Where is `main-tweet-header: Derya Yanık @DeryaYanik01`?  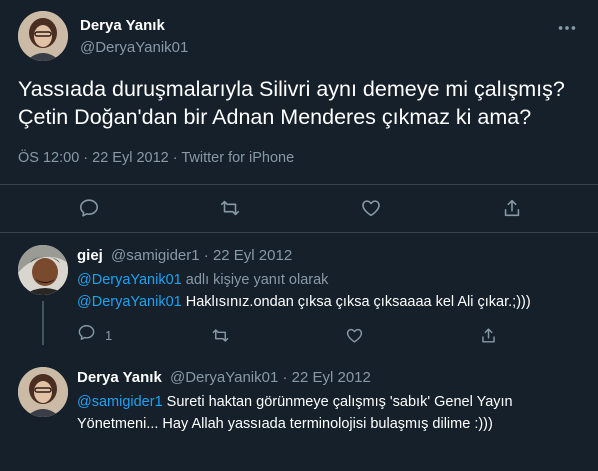 main-tweet-header: Derya Yanık @DeryaYanik01 is located at coordinates (299, 37).